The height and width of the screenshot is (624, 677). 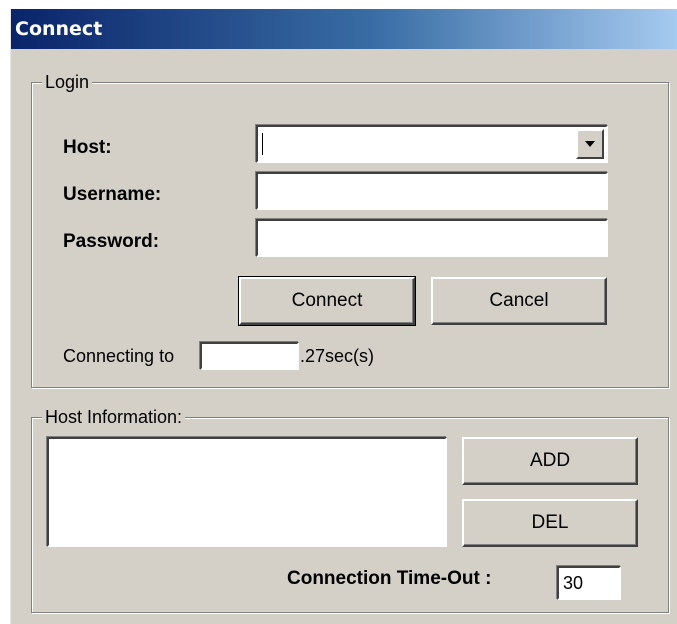 I want to click on del-button: DEL, so click(x=550, y=523).